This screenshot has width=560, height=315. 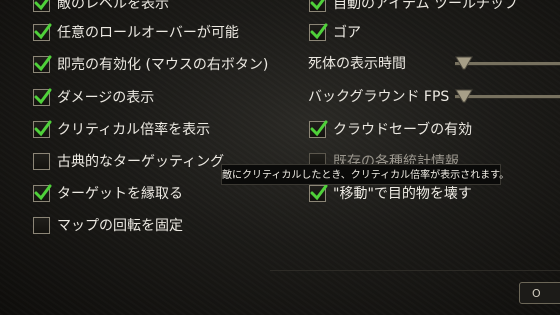 What do you see at coordinates (415, 270) in the screenshot?
I see `divider` at bounding box center [415, 270].